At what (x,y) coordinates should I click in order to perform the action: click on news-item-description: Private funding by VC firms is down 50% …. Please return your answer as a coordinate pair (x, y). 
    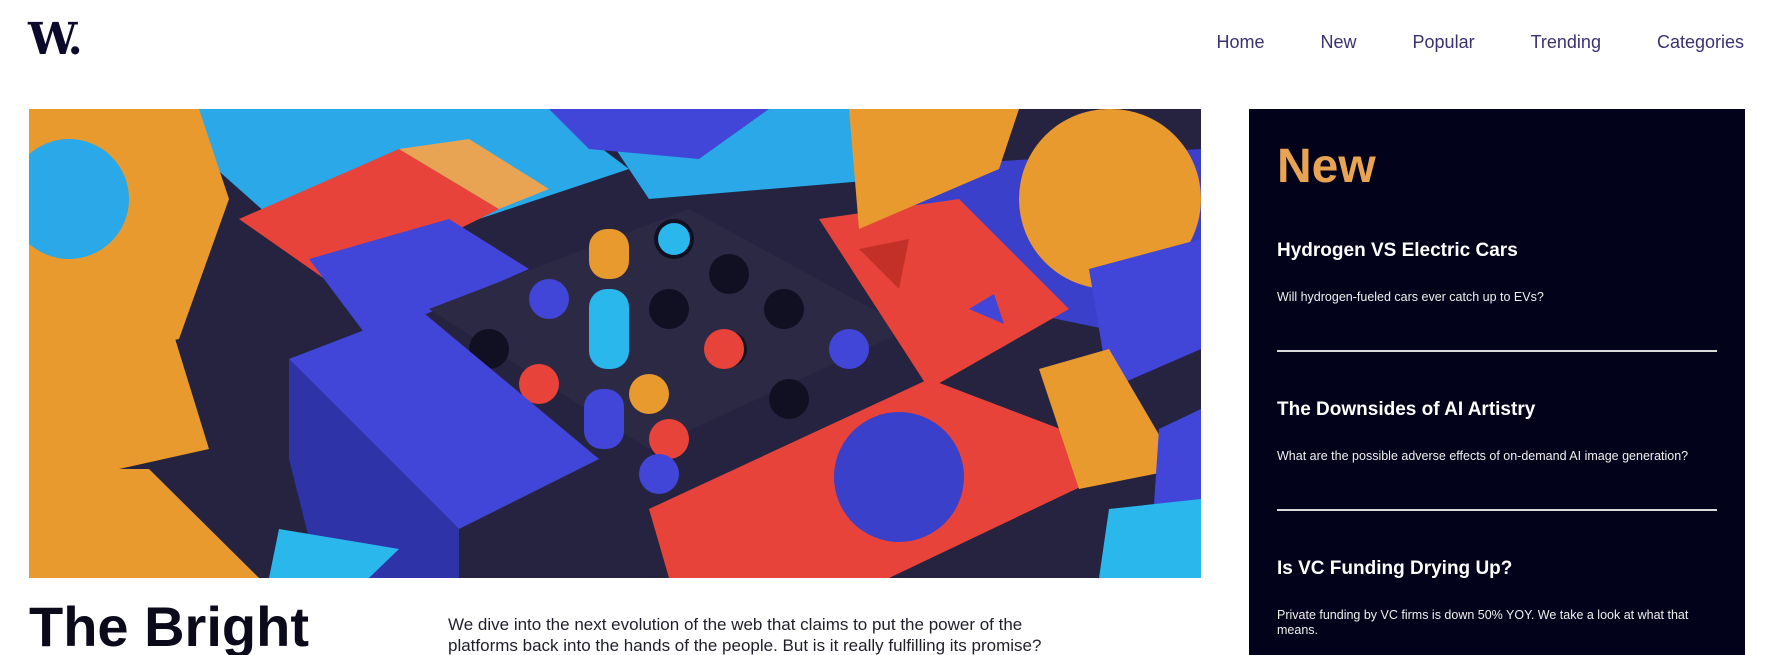
    Looking at the image, I should click on (1483, 622).